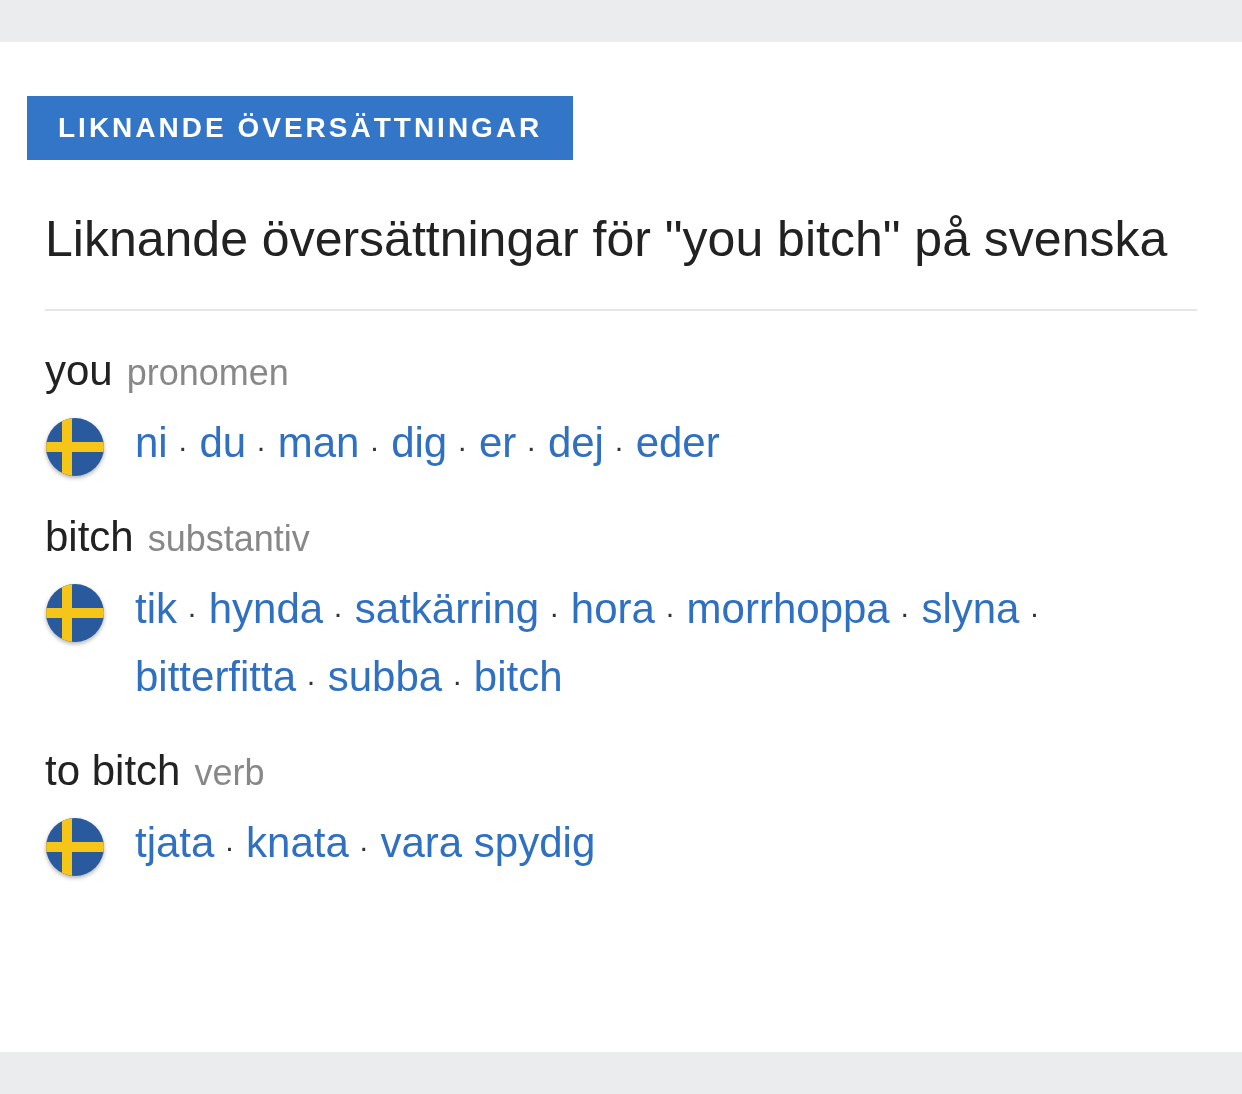 Image resolution: width=1242 pixels, height=1094 pixels. What do you see at coordinates (575, 442) in the screenshot?
I see `translation-link: dej` at bounding box center [575, 442].